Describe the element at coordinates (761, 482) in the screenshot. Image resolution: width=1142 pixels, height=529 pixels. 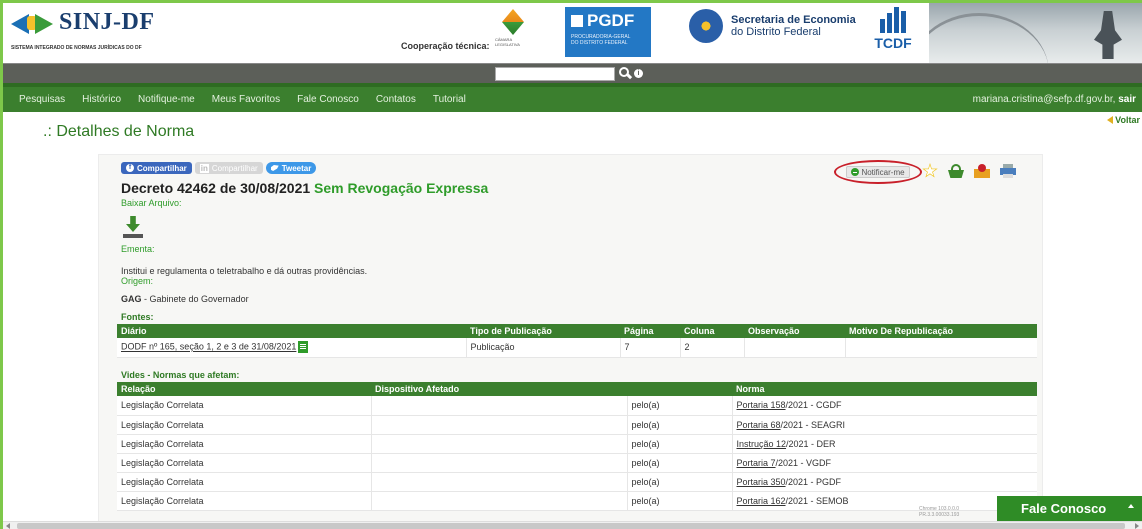
I see `norma-link: Portaria 350` at that location.